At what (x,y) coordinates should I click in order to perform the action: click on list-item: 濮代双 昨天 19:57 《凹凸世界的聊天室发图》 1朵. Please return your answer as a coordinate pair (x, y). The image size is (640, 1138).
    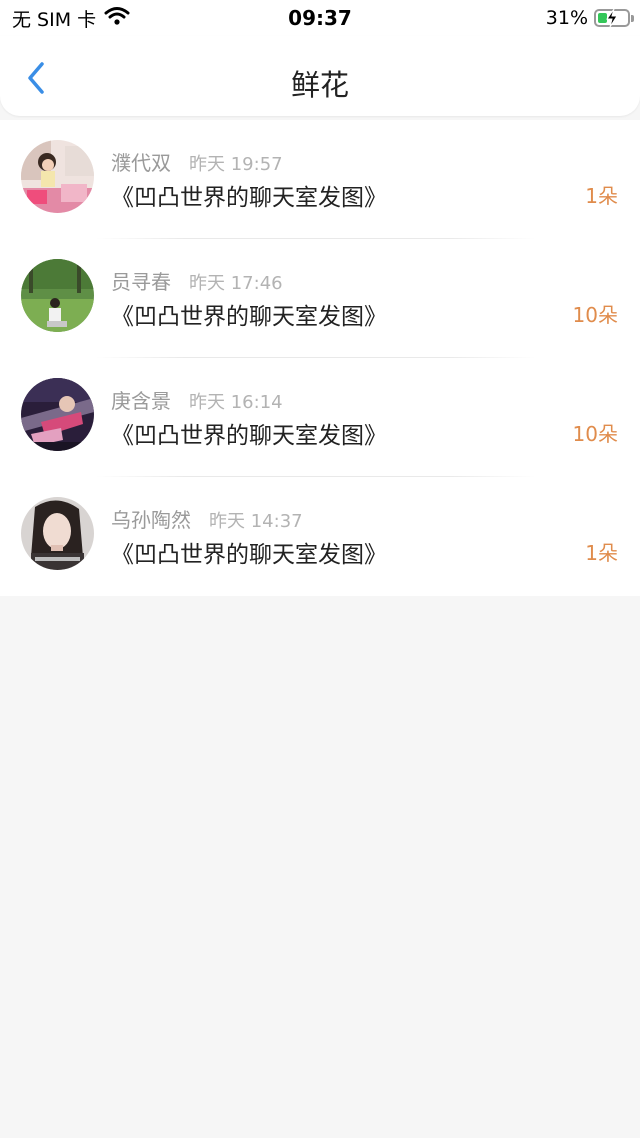
    Looking at the image, I should click on (320, 179).